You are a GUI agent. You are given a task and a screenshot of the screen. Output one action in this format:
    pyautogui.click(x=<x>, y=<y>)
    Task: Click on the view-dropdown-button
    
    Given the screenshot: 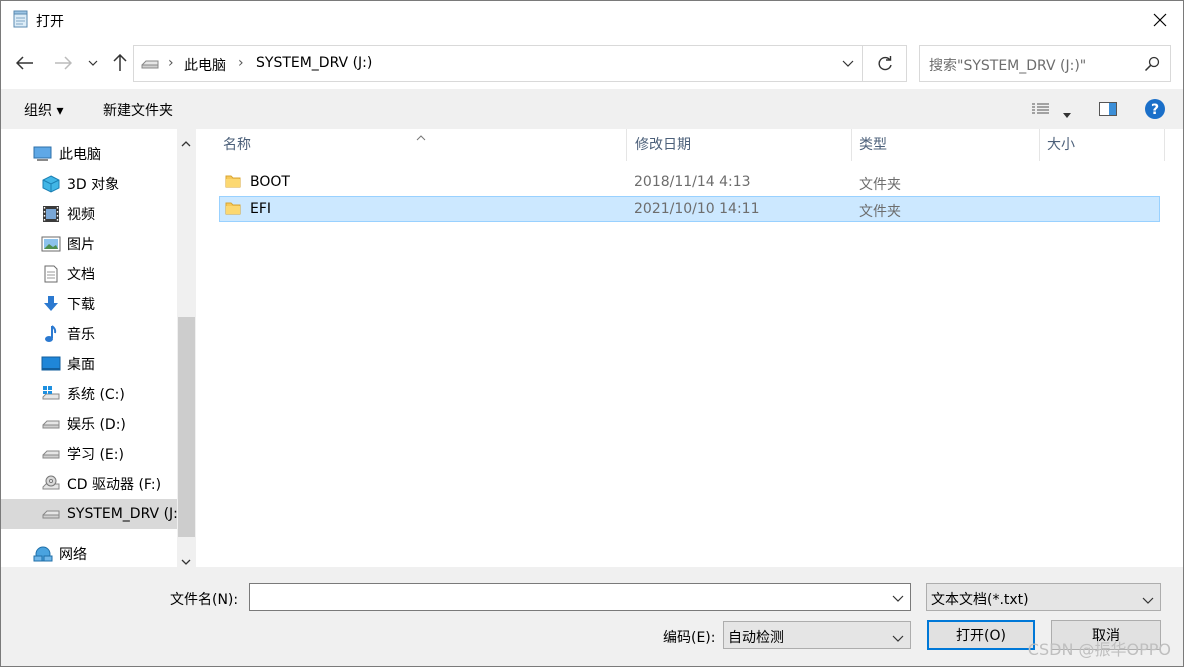 What is the action you would take?
    pyautogui.click(x=1067, y=114)
    